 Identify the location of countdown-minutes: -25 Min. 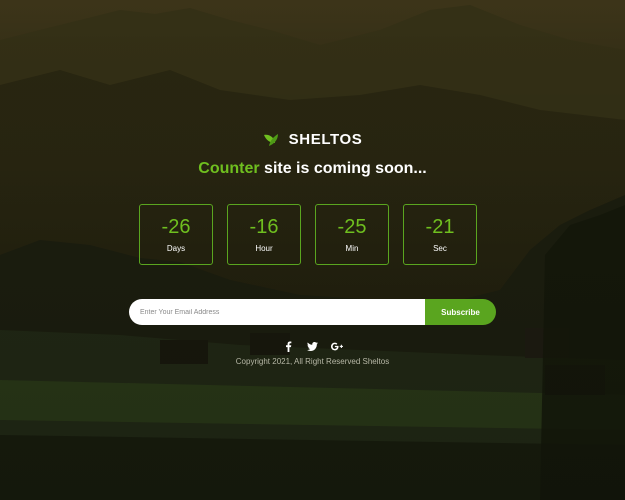
(352, 234).